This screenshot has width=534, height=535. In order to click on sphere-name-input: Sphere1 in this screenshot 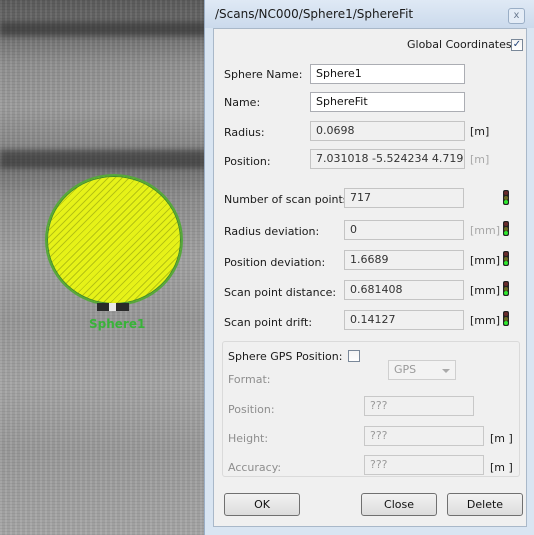, I will do `click(387, 74)`.